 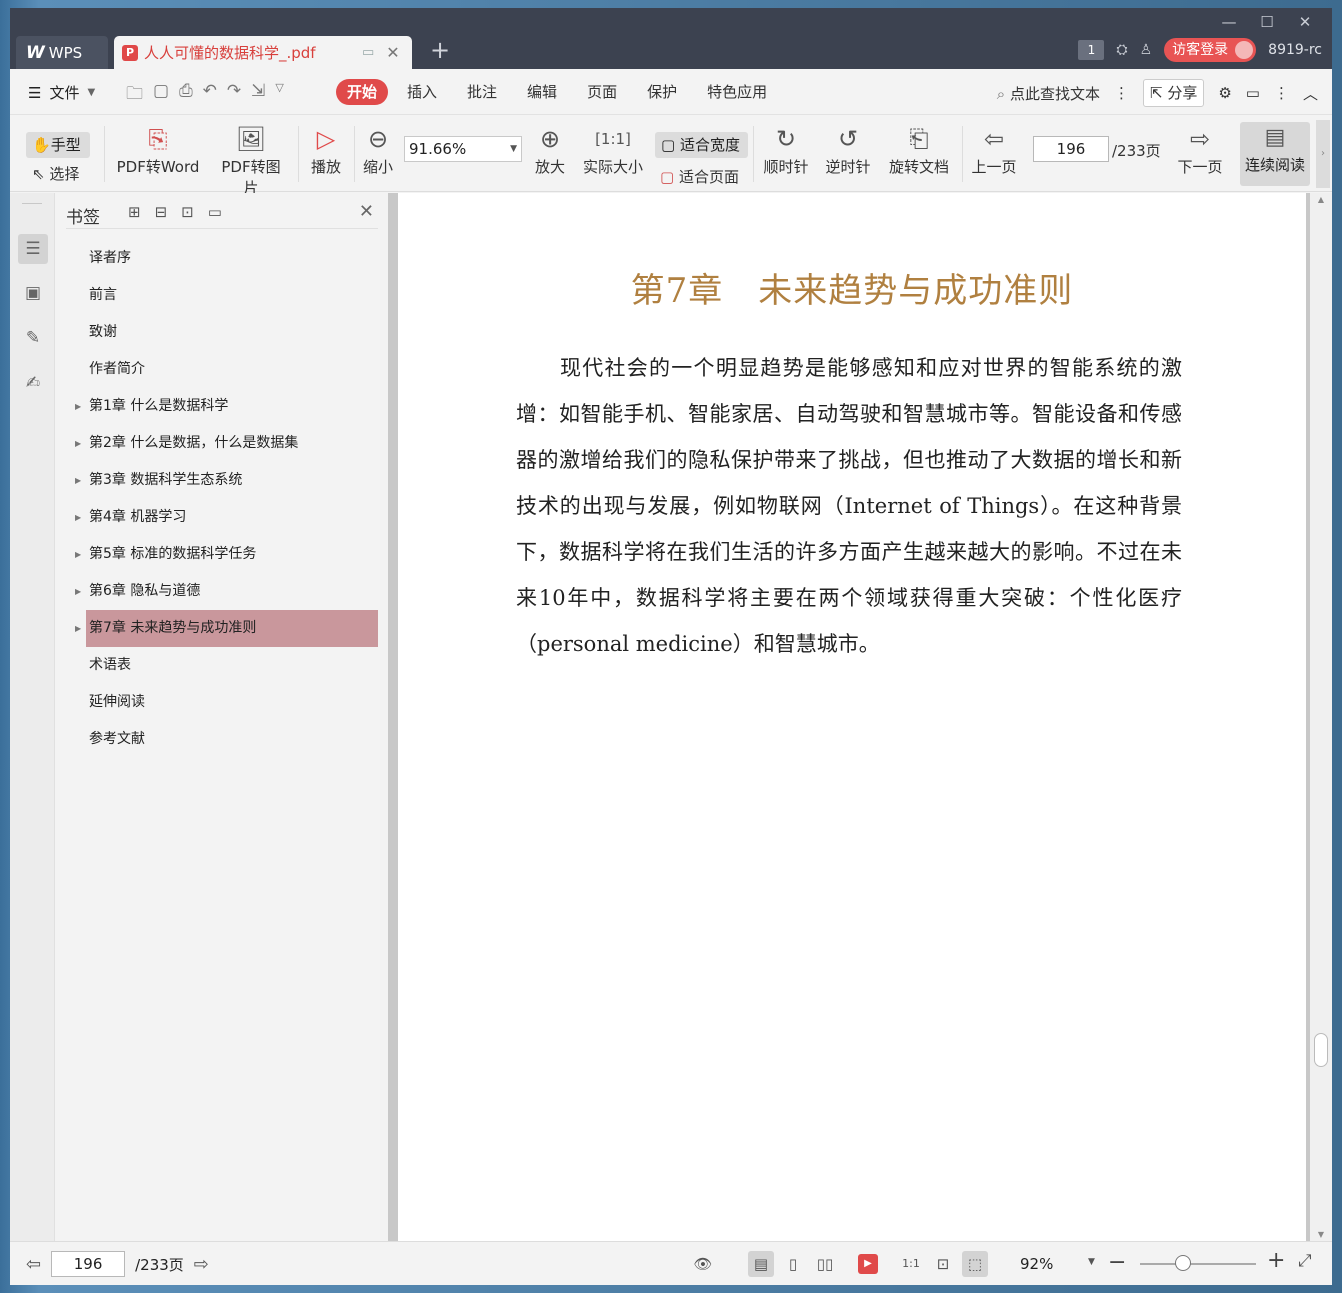 What do you see at coordinates (366, 211) in the screenshot?
I see `close-panel-icon: ✕` at bounding box center [366, 211].